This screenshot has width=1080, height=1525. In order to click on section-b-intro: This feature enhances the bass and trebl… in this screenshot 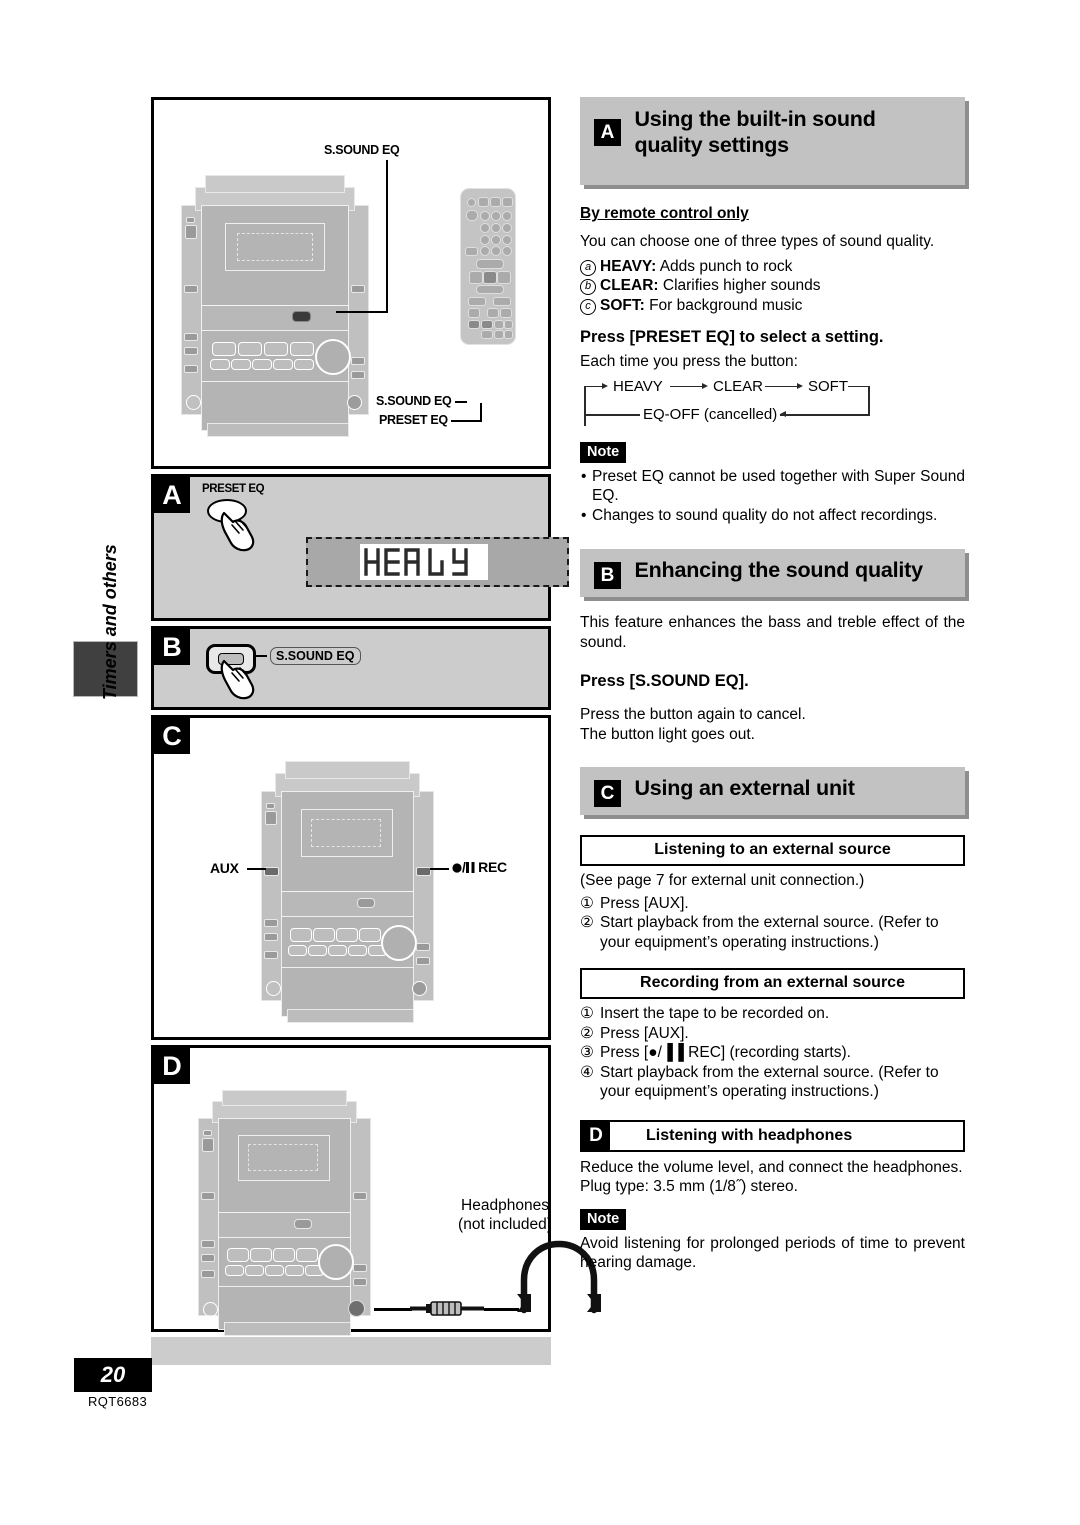, I will do `click(772, 632)`.